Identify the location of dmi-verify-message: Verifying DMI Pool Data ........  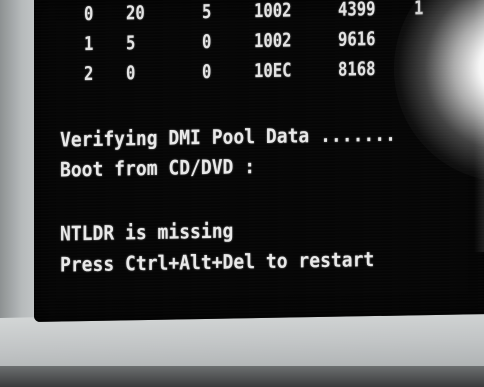
(228, 136).